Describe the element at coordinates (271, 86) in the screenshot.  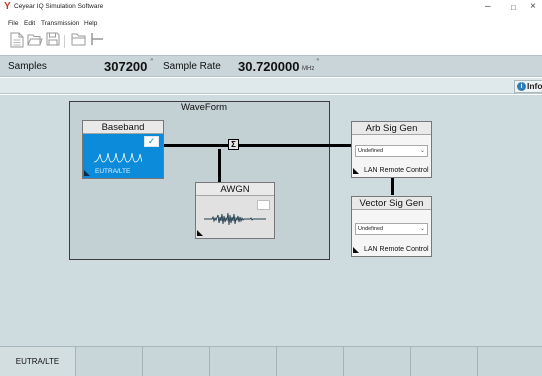
I see `info-strip: i Info` at that location.